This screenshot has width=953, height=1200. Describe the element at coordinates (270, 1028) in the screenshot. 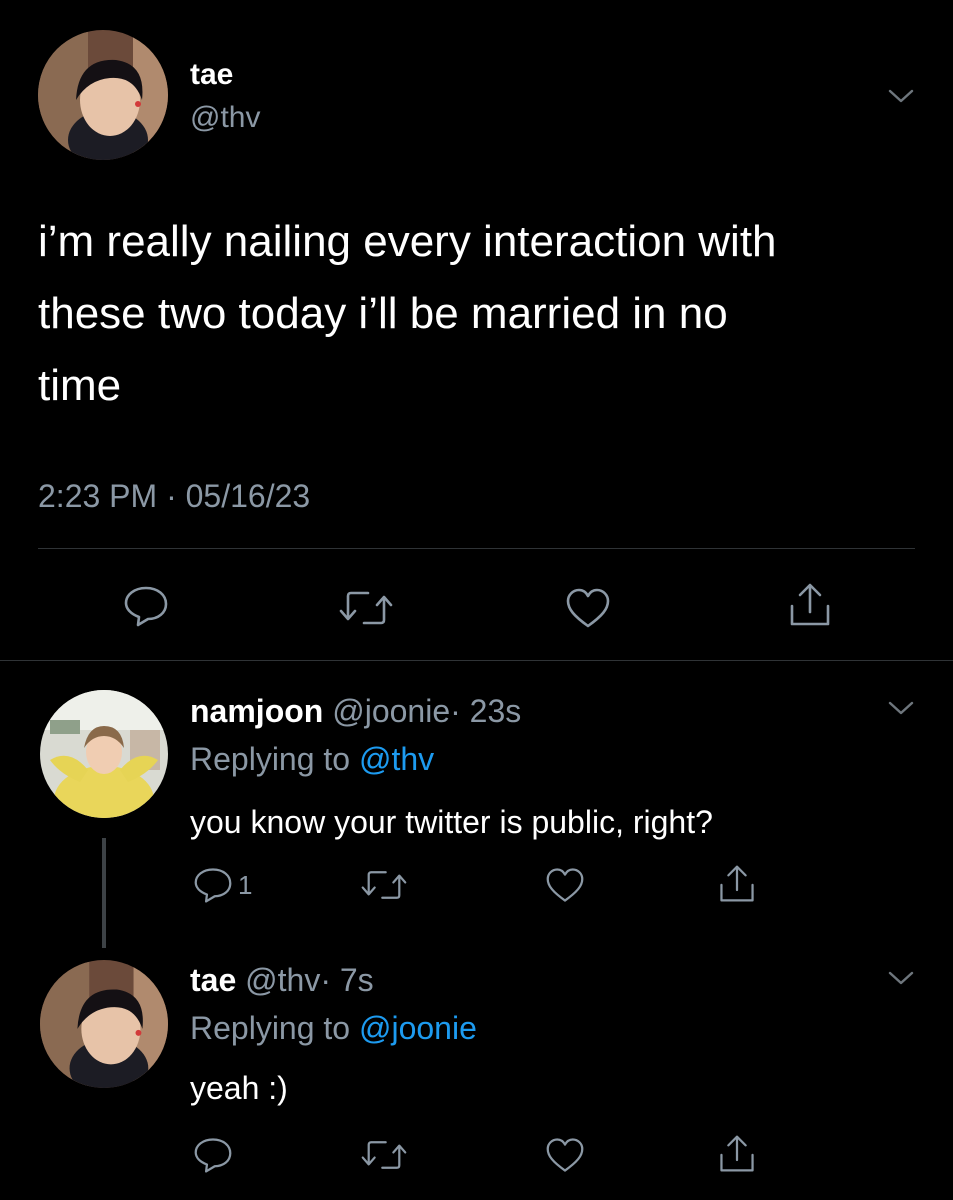

I see `reply2-replying-prefix: Replying to` at that location.